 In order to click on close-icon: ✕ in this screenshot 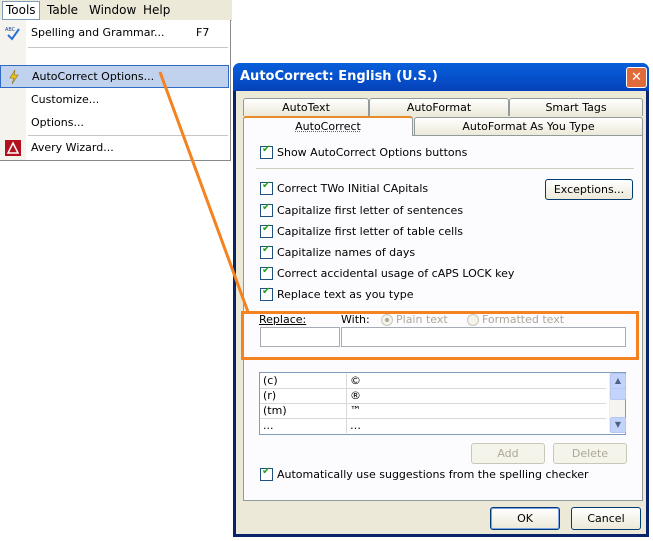, I will do `click(636, 77)`.